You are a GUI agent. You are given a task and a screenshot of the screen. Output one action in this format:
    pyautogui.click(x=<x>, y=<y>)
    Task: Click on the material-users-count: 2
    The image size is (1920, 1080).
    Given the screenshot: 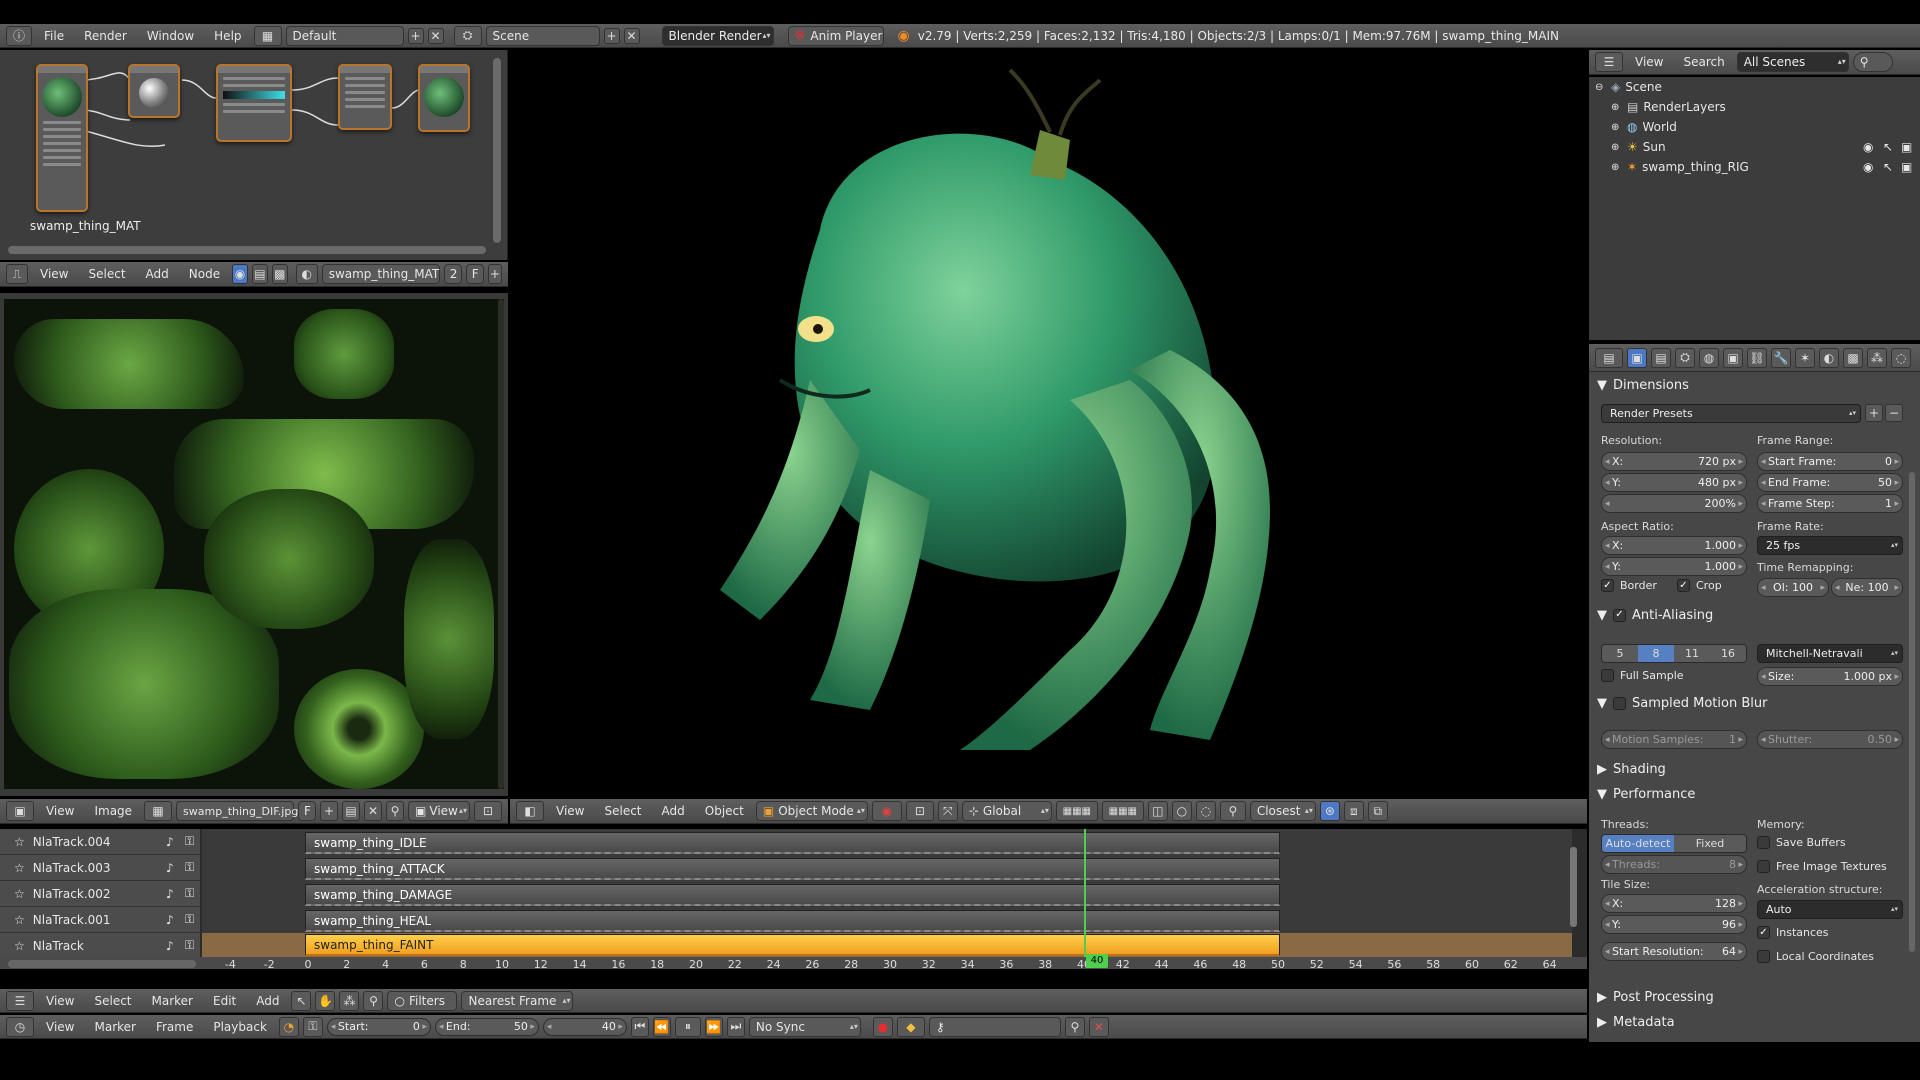 What is the action you would take?
    pyautogui.click(x=452, y=274)
    